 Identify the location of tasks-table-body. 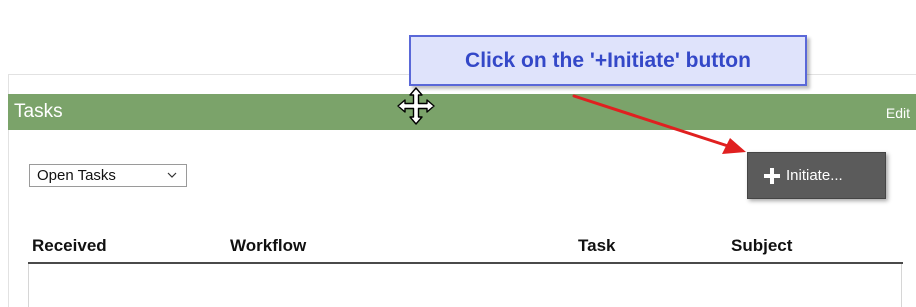
(465, 285).